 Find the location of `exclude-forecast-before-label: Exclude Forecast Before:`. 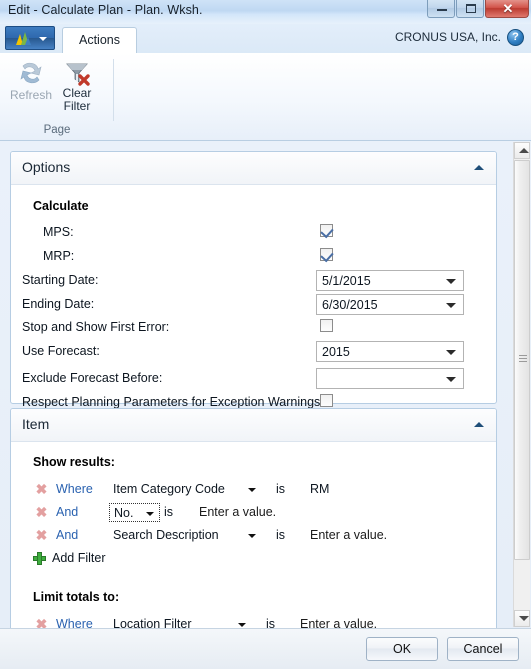

exclude-forecast-before-label: Exclude Forecast Before: is located at coordinates (92, 378).